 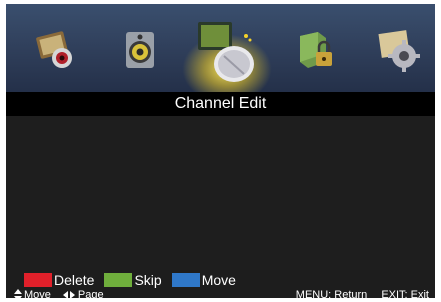 What do you see at coordinates (220, 293) in the screenshot?
I see `help-bar: Move Page MENU: Return EXIT: Exit` at bounding box center [220, 293].